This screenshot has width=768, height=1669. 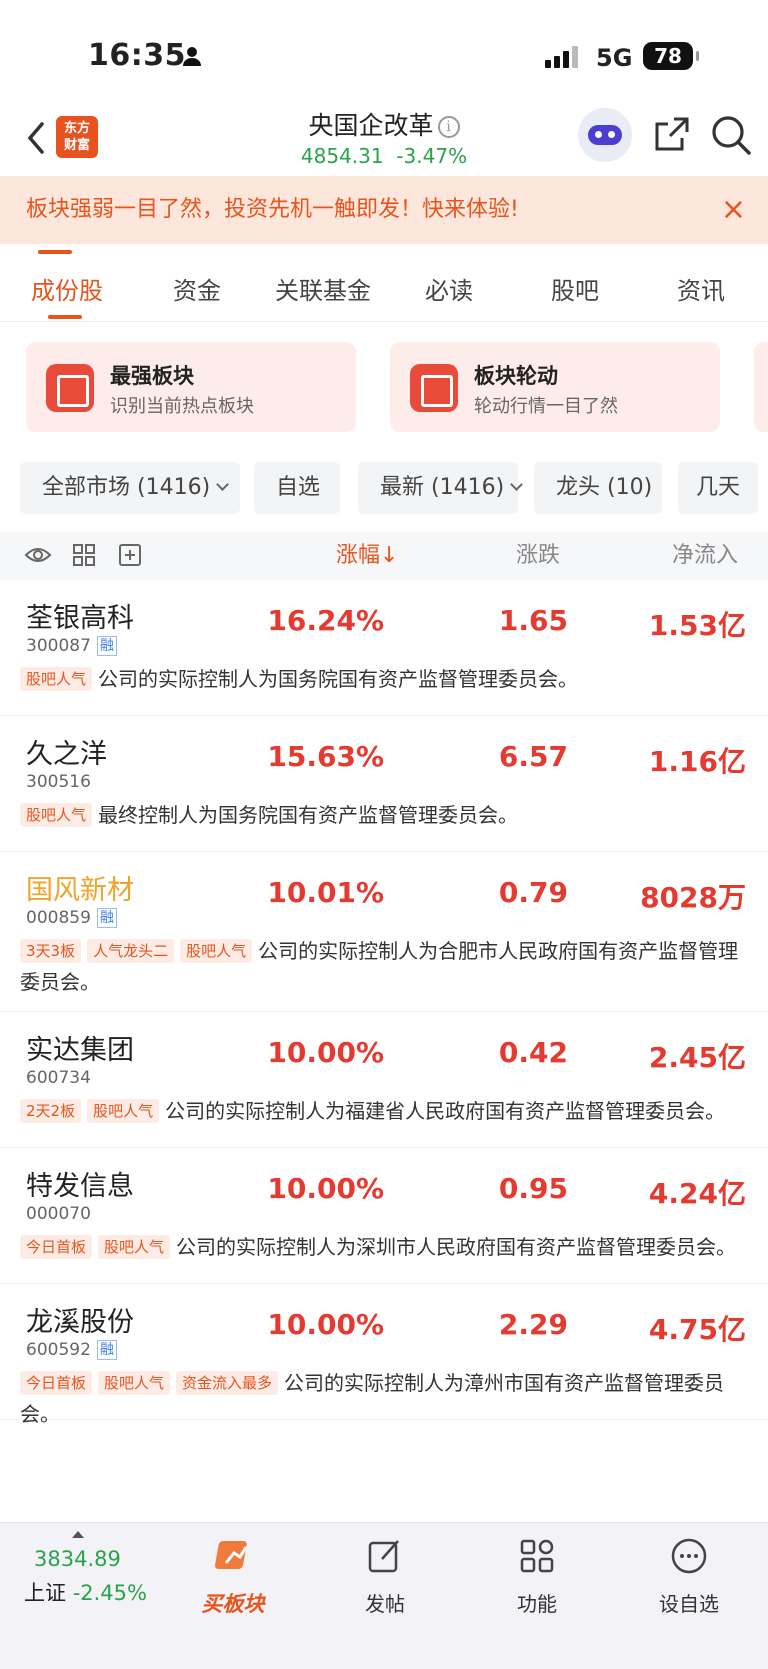 I want to click on stock-tagline: 2天2板 股吧人气 公司的实际控制人为福建省人民政府国有资产监督管理委员会。, so click(x=380, y=1111).